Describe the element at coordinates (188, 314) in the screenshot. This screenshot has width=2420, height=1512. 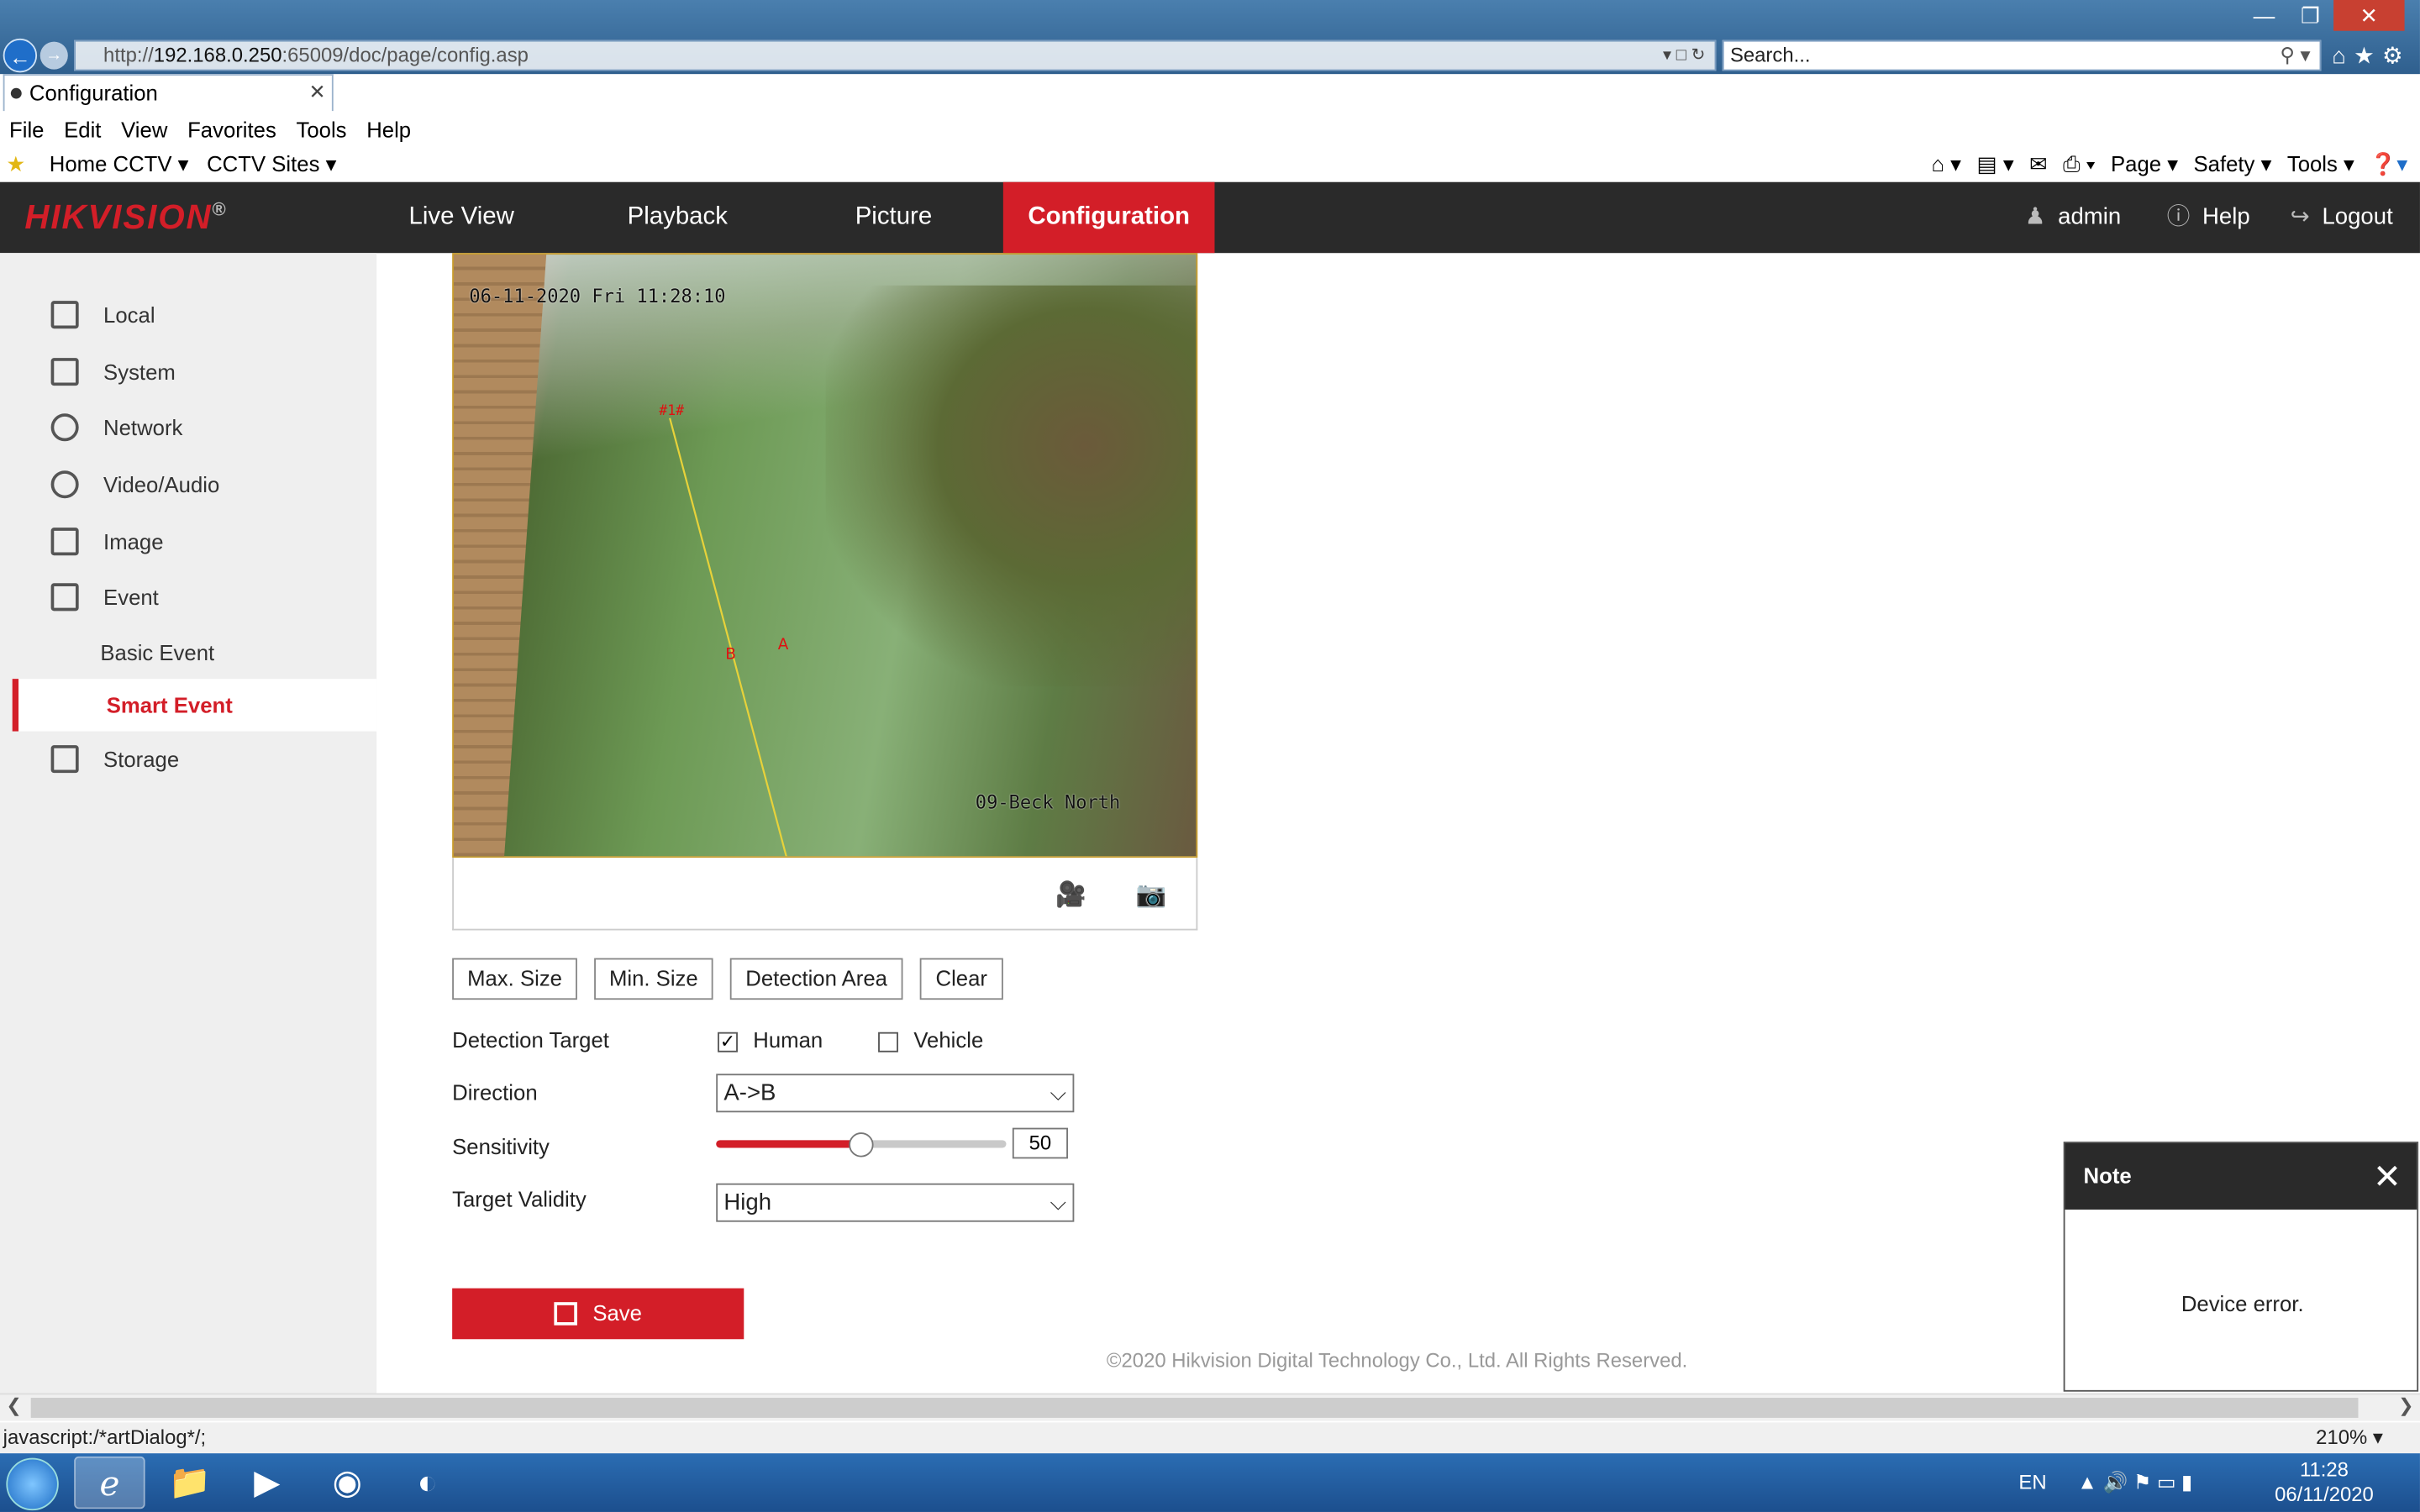
I see `sidebar-item-local: Local` at that location.